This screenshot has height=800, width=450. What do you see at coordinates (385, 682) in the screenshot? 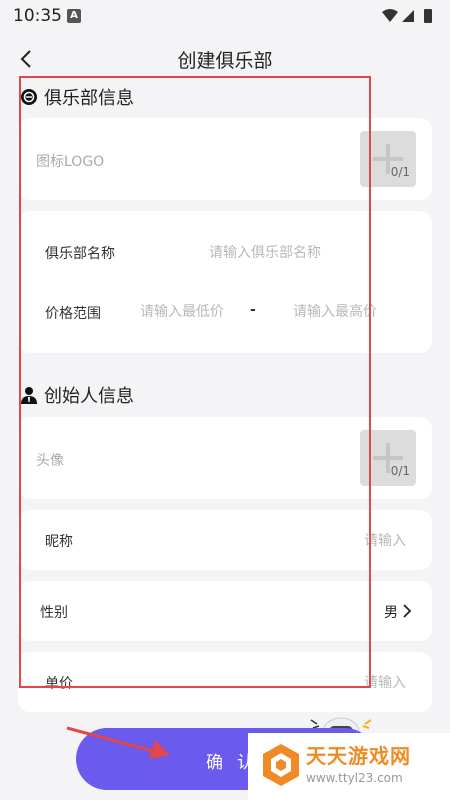
I see `unit-price-input: 请输入` at bounding box center [385, 682].